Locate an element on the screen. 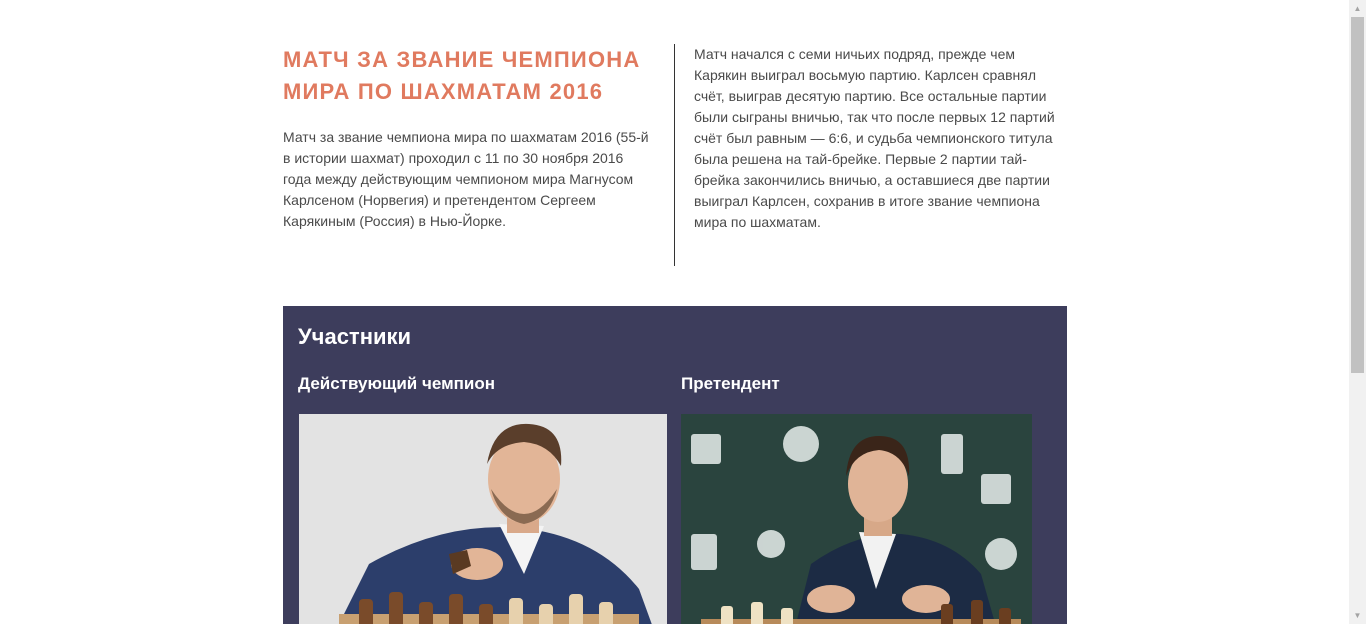 This screenshot has width=1366, height=624. scroll-up-arrow-icon: ▲ is located at coordinates (1357, 8).